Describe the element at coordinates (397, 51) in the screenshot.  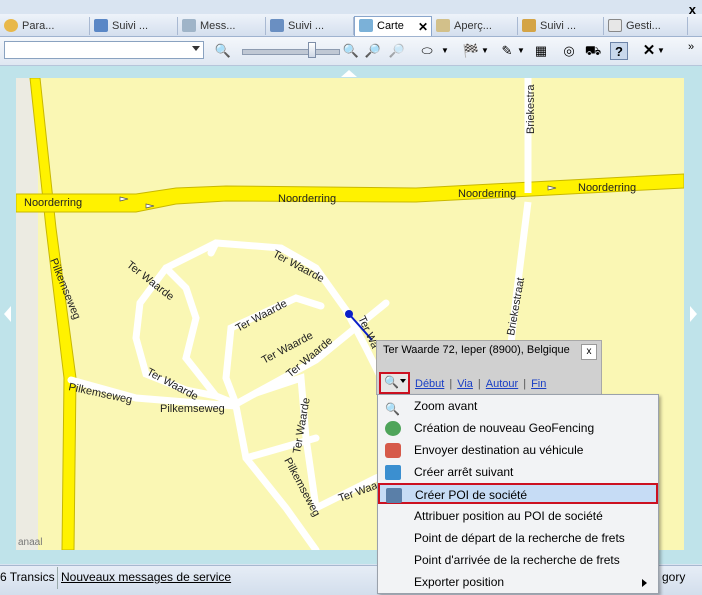
I see `zoom-extent-icon: 🔎` at that location.